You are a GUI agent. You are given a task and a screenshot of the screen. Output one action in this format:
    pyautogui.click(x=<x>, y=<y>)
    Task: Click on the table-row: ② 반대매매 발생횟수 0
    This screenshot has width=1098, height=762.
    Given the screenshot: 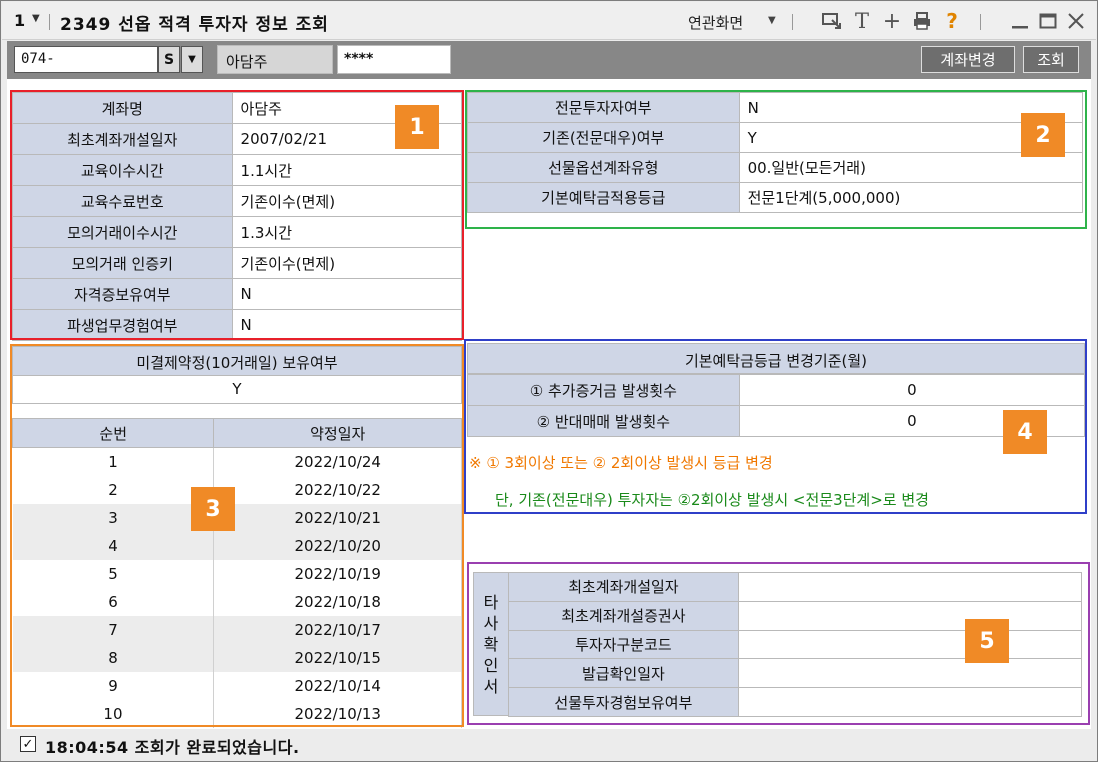 What is the action you would take?
    pyautogui.click(x=776, y=421)
    